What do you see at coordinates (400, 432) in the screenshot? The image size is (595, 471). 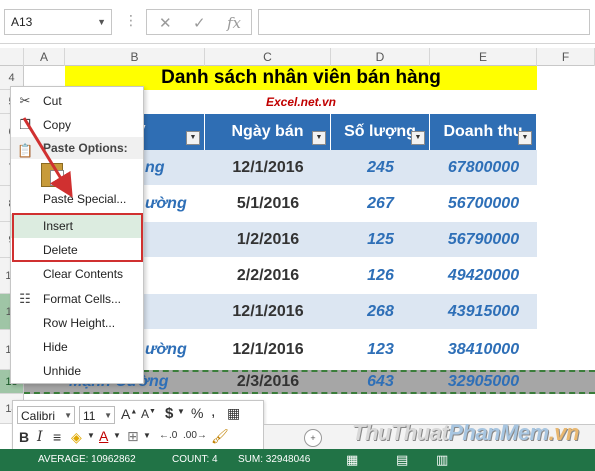 I see `watermark-part: ThuThuat` at bounding box center [400, 432].